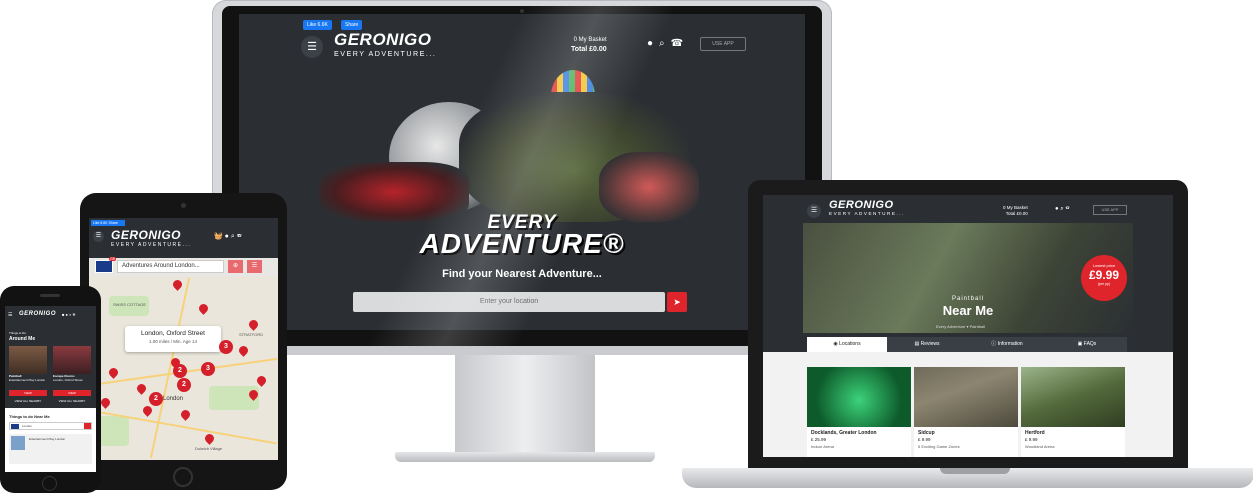 The width and height of the screenshot is (1253, 493). What do you see at coordinates (49, 483) in the screenshot?
I see `phone-home-button` at bounding box center [49, 483].